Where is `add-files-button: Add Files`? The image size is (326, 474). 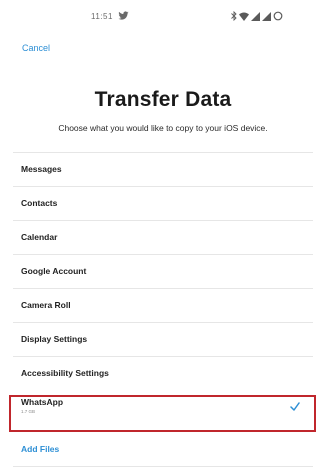 add-files-button: Add Files is located at coordinates (40, 449).